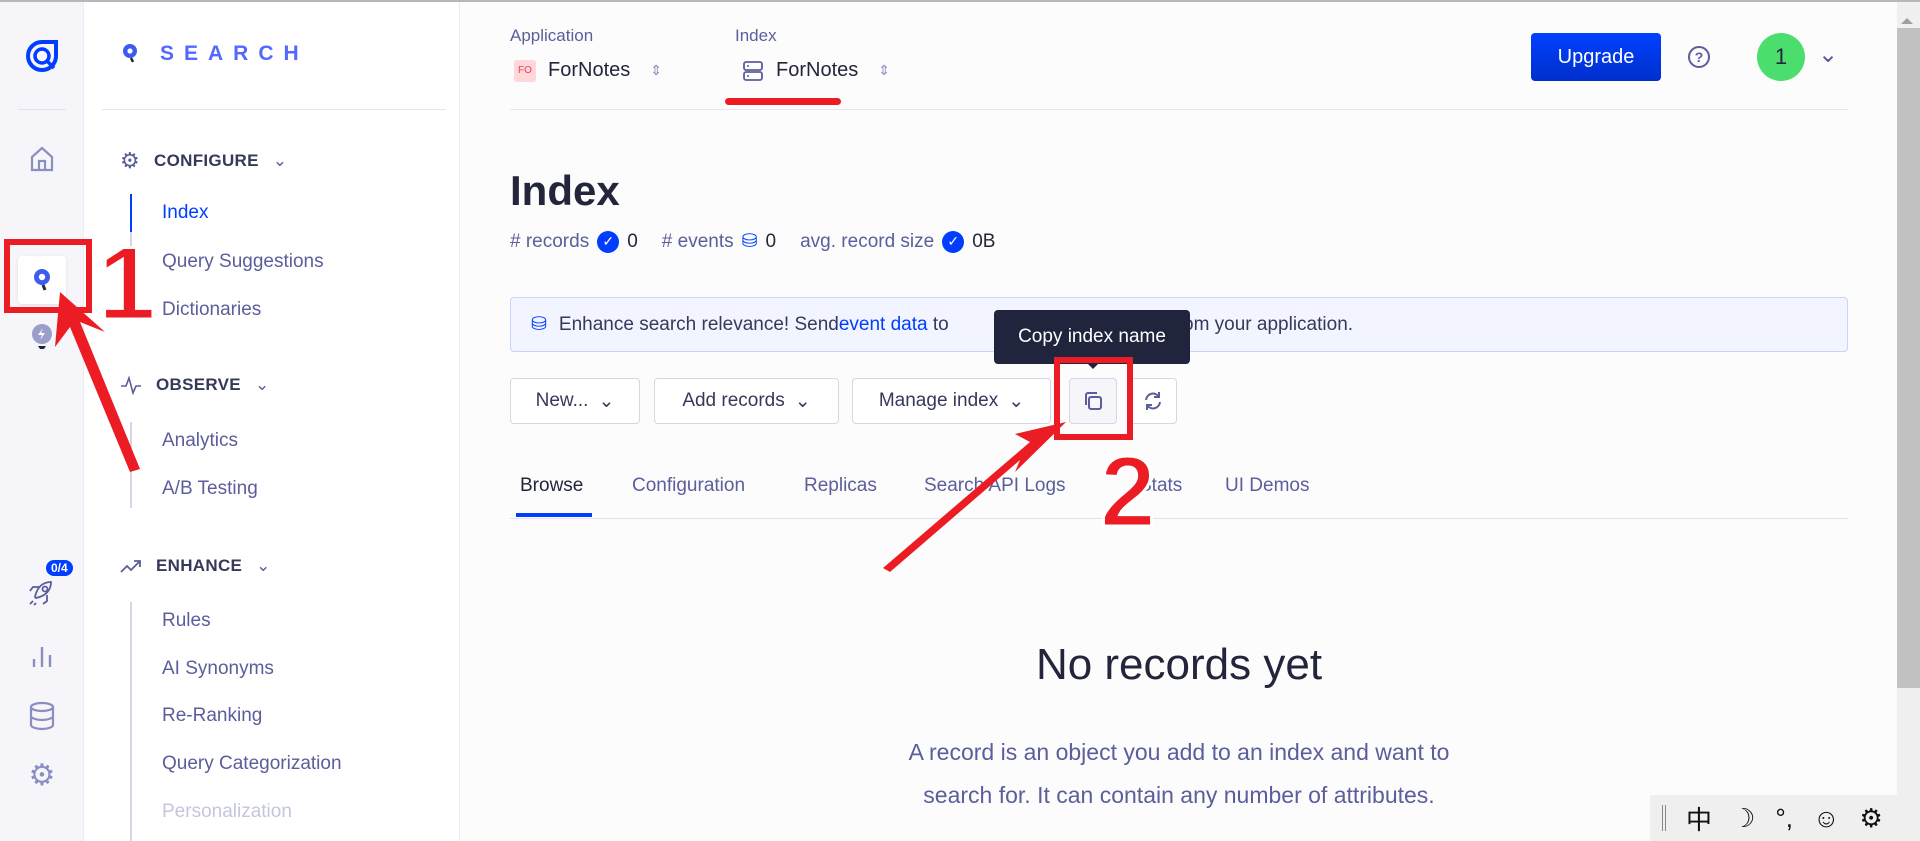 The image size is (1920, 841). Describe the element at coordinates (1179, 664) in the screenshot. I see `empty-state-title: No records yet` at that location.